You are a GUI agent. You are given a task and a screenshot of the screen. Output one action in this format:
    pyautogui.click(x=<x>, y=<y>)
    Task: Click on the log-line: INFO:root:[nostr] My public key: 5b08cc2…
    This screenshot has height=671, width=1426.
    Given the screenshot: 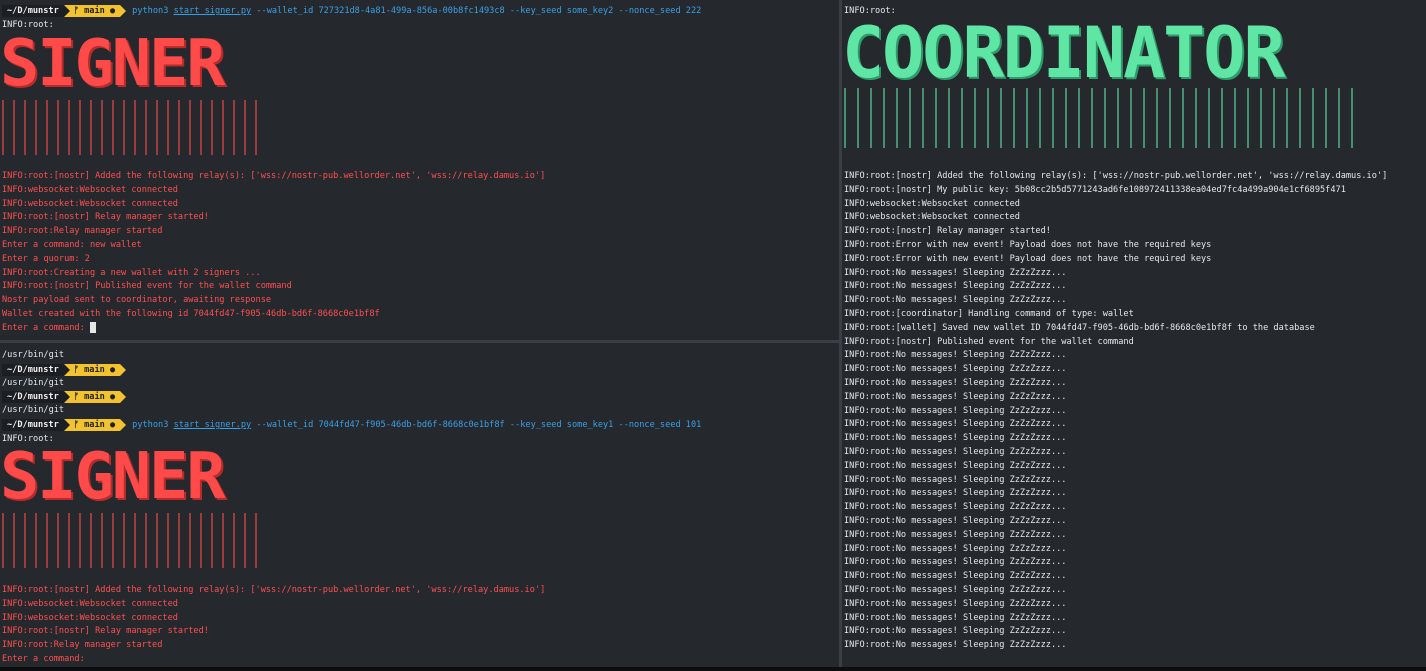 What is the action you would take?
    pyautogui.click(x=1095, y=189)
    